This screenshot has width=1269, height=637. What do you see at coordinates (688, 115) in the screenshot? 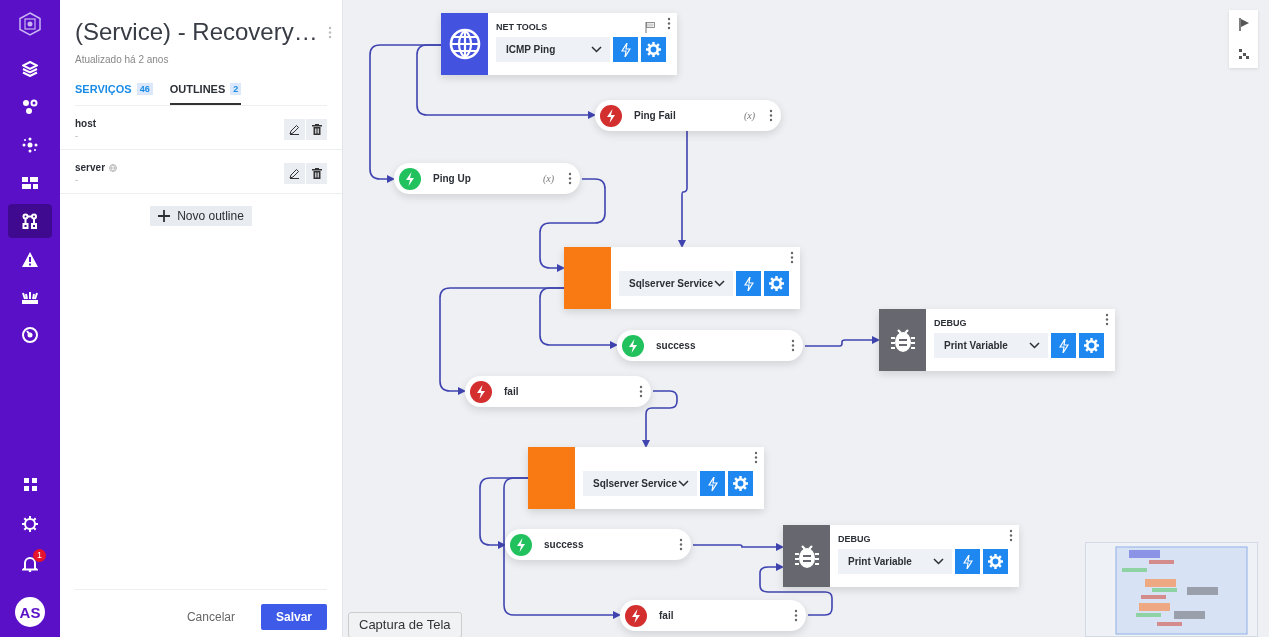
I see `event-node: Ping Fail (x)` at bounding box center [688, 115].